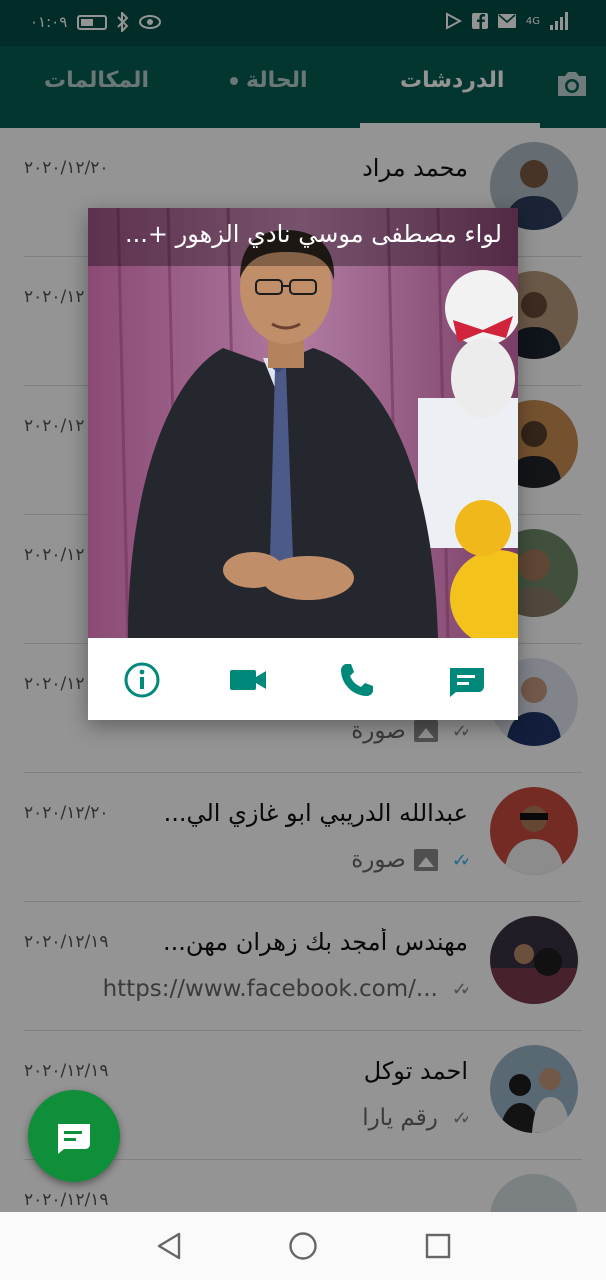 This screenshot has width=606, height=1280. What do you see at coordinates (415, 1071) in the screenshot?
I see `chat-name: احمد توكل` at bounding box center [415, 1071].